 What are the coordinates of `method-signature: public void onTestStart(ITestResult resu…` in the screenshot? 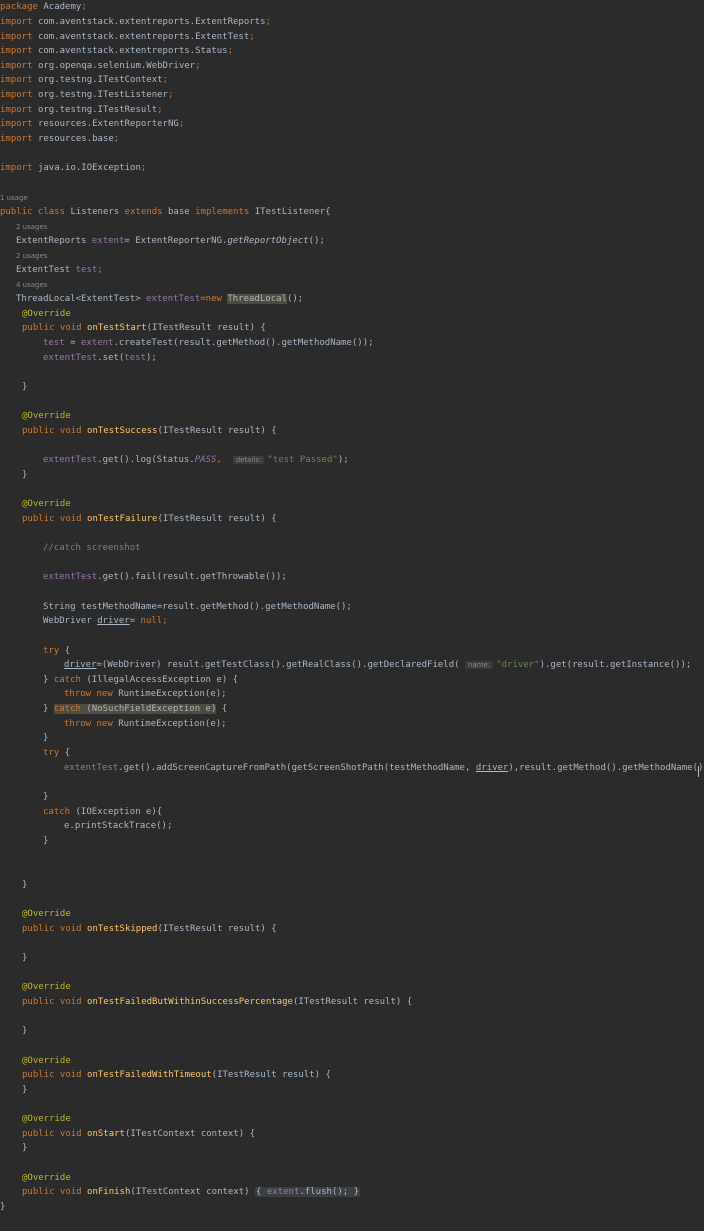 It's located at (144, 328).